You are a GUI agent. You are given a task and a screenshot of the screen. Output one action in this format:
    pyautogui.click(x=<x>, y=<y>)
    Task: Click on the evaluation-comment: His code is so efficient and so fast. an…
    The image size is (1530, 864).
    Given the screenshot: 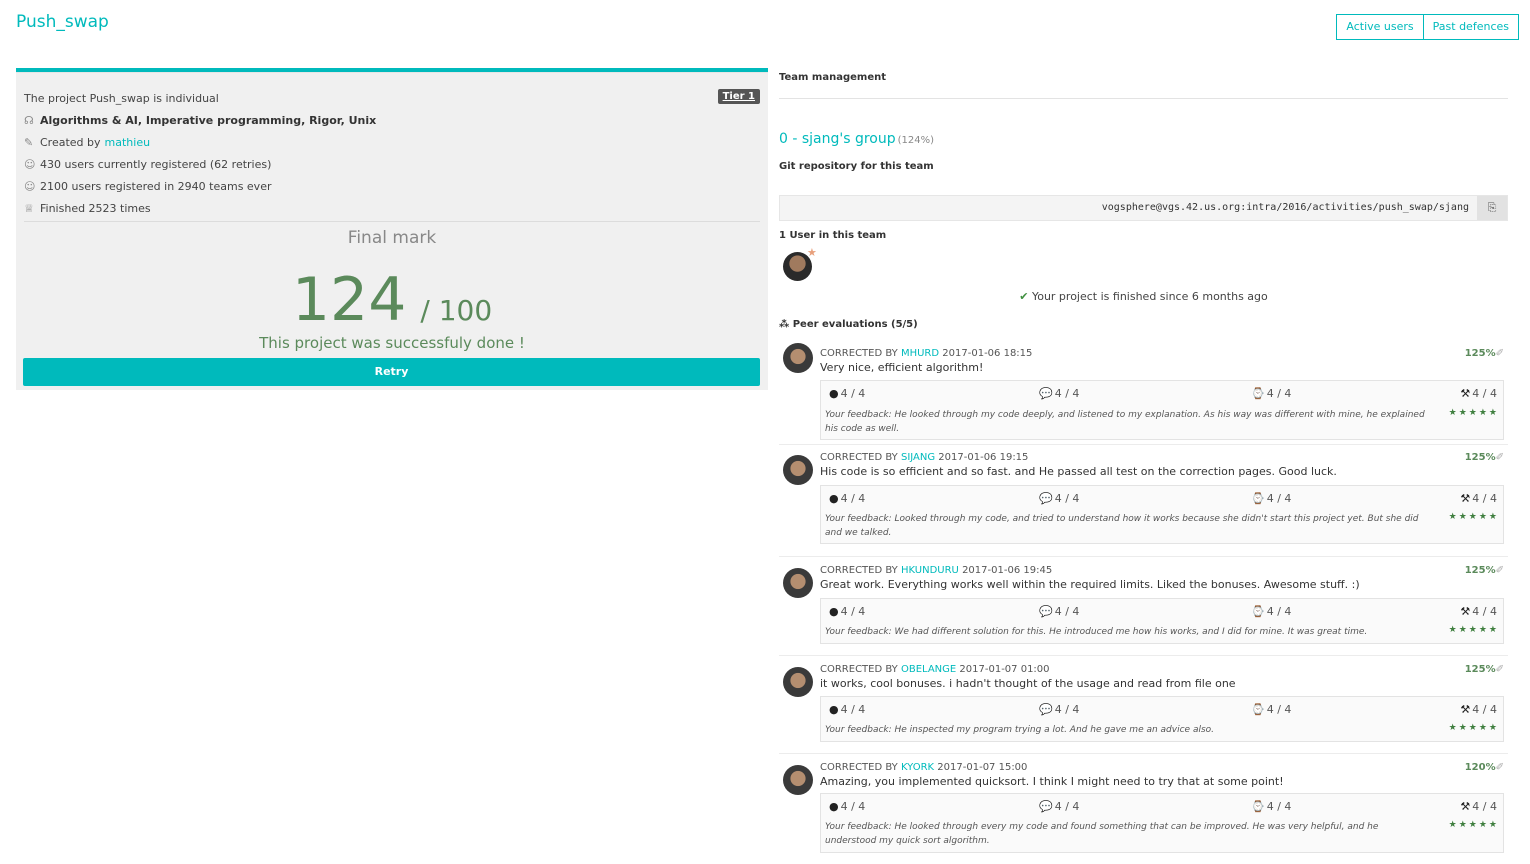 What is the action you would take?
    pyautogui.click(x=1078, y=471)
    